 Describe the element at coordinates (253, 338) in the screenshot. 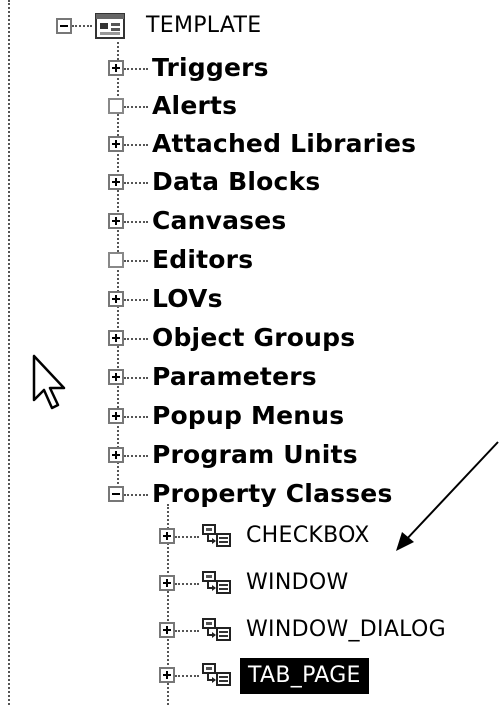

I see `tree-node-object-groups: Object Groups` at that location.